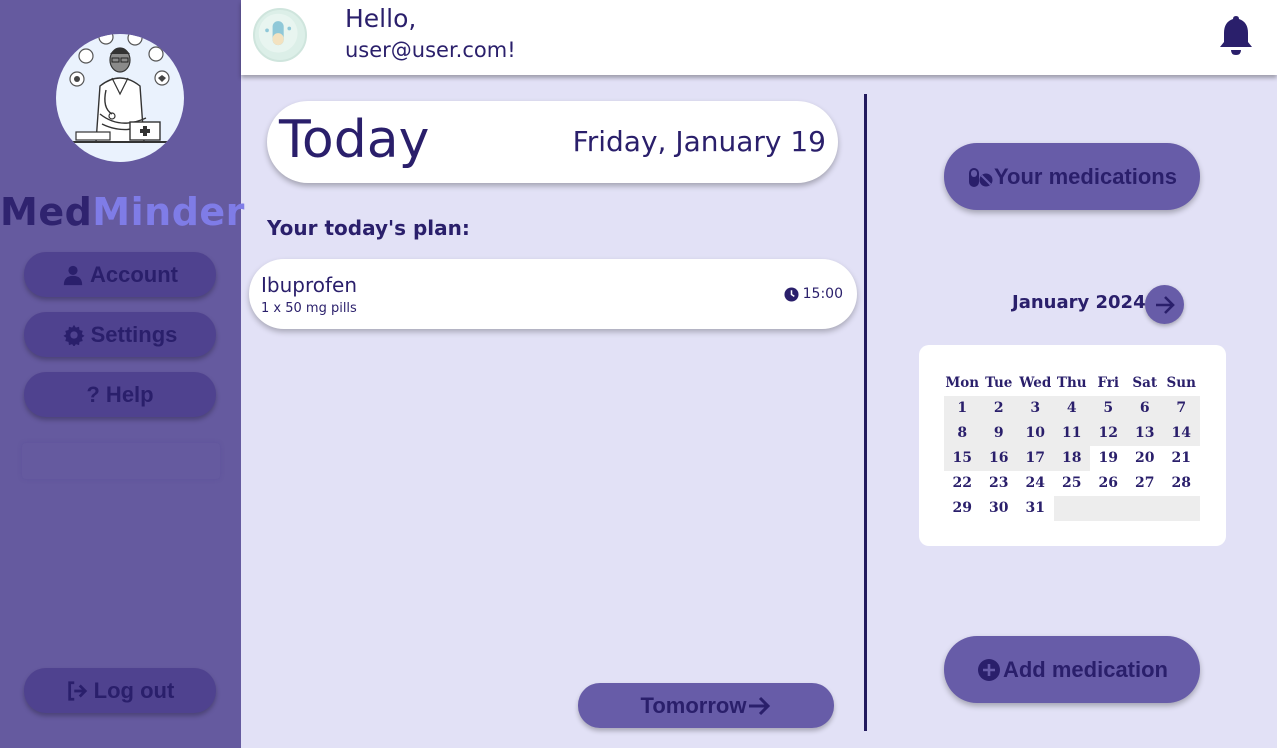  What do you see at coordinates (1108, 483) in the screenshot?
I see `calendar-day: 26` at bounding box center [1108, 483].